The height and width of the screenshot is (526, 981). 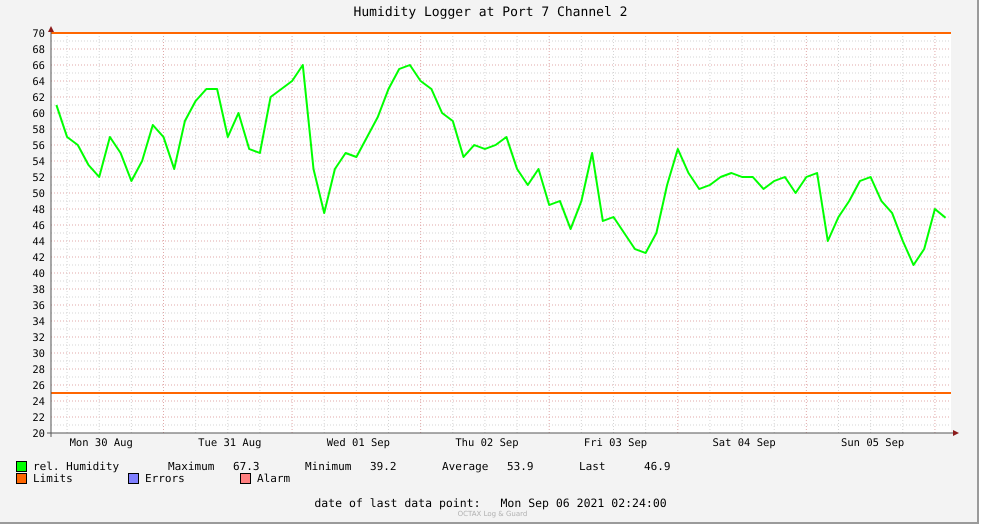 I want to click on chart-title: Humidity Logger at Port 7 Channel 2, so click(x=490, y=13).